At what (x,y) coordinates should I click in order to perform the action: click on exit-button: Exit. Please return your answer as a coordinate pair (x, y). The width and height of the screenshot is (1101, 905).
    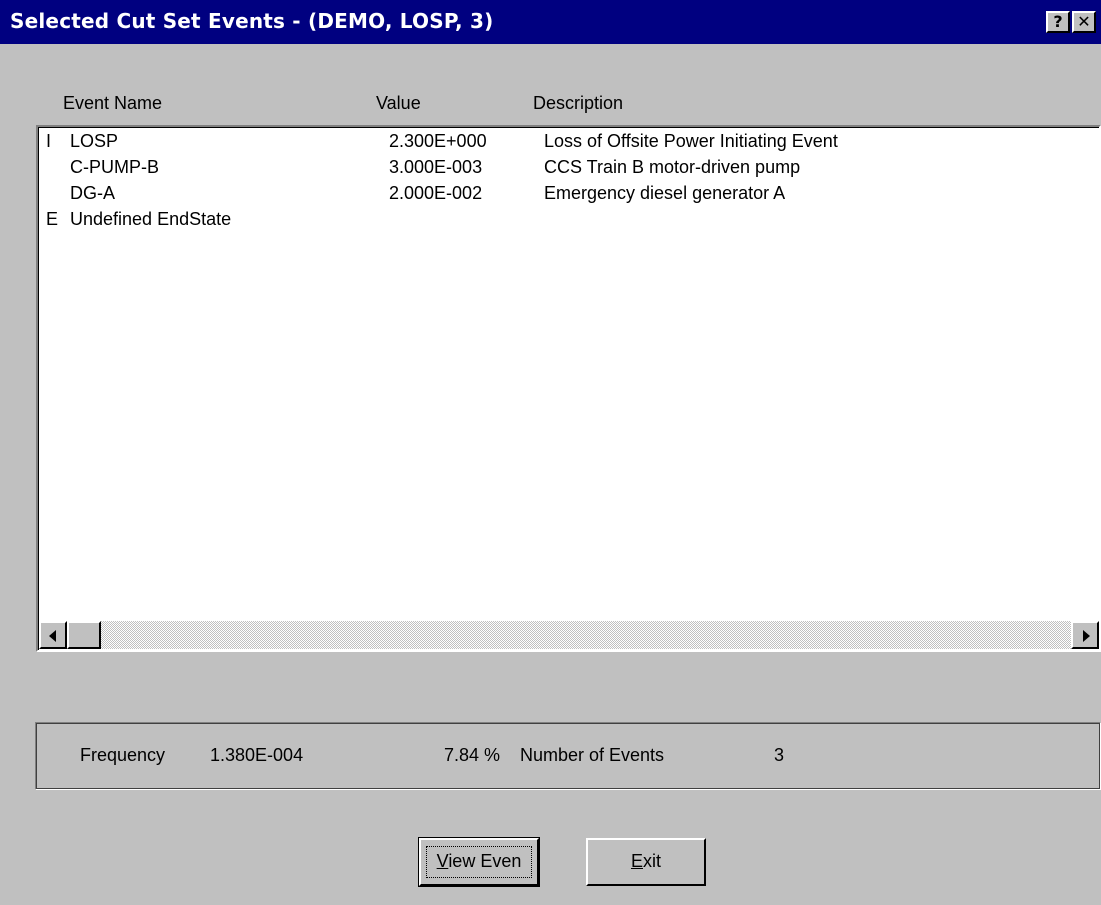
    Looking at the image, I should click on (646, 862).